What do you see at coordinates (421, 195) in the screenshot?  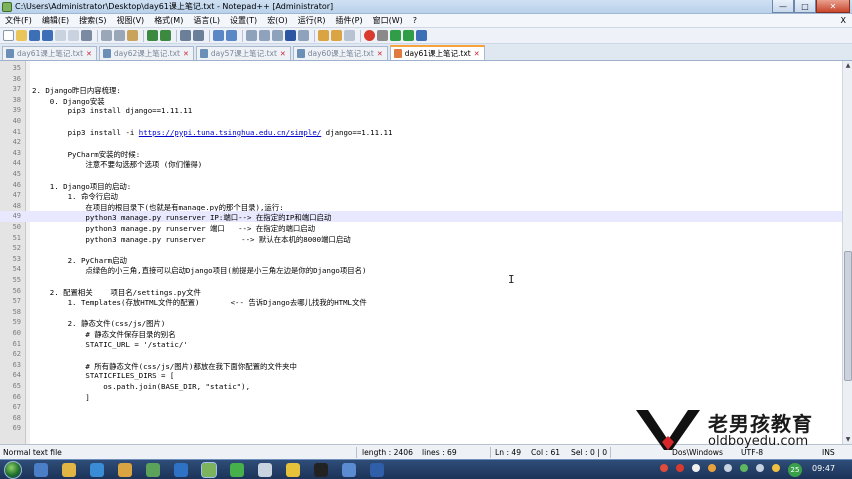 I see `editor-line: 47 1. 命令行启动` at bounding box center [421, 195].